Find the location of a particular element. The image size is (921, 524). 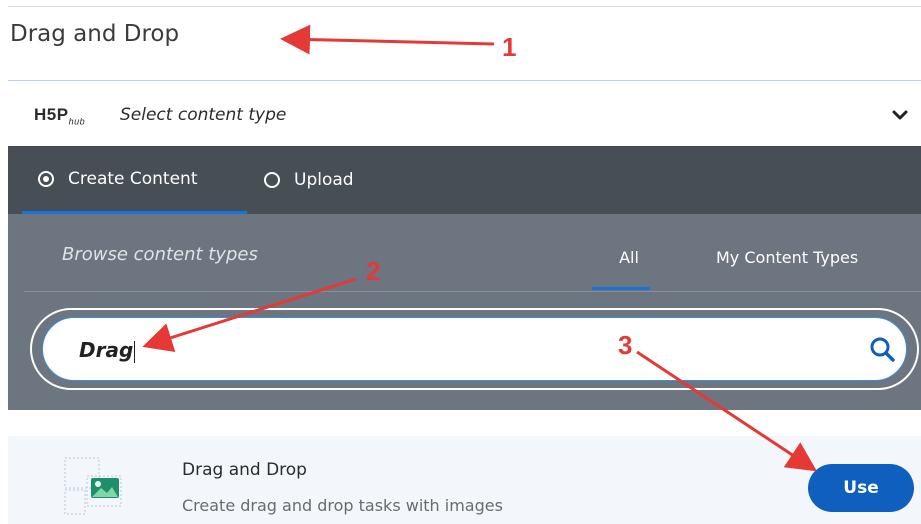

title-input: Drag and Drop is located at coordinates (464, 44).